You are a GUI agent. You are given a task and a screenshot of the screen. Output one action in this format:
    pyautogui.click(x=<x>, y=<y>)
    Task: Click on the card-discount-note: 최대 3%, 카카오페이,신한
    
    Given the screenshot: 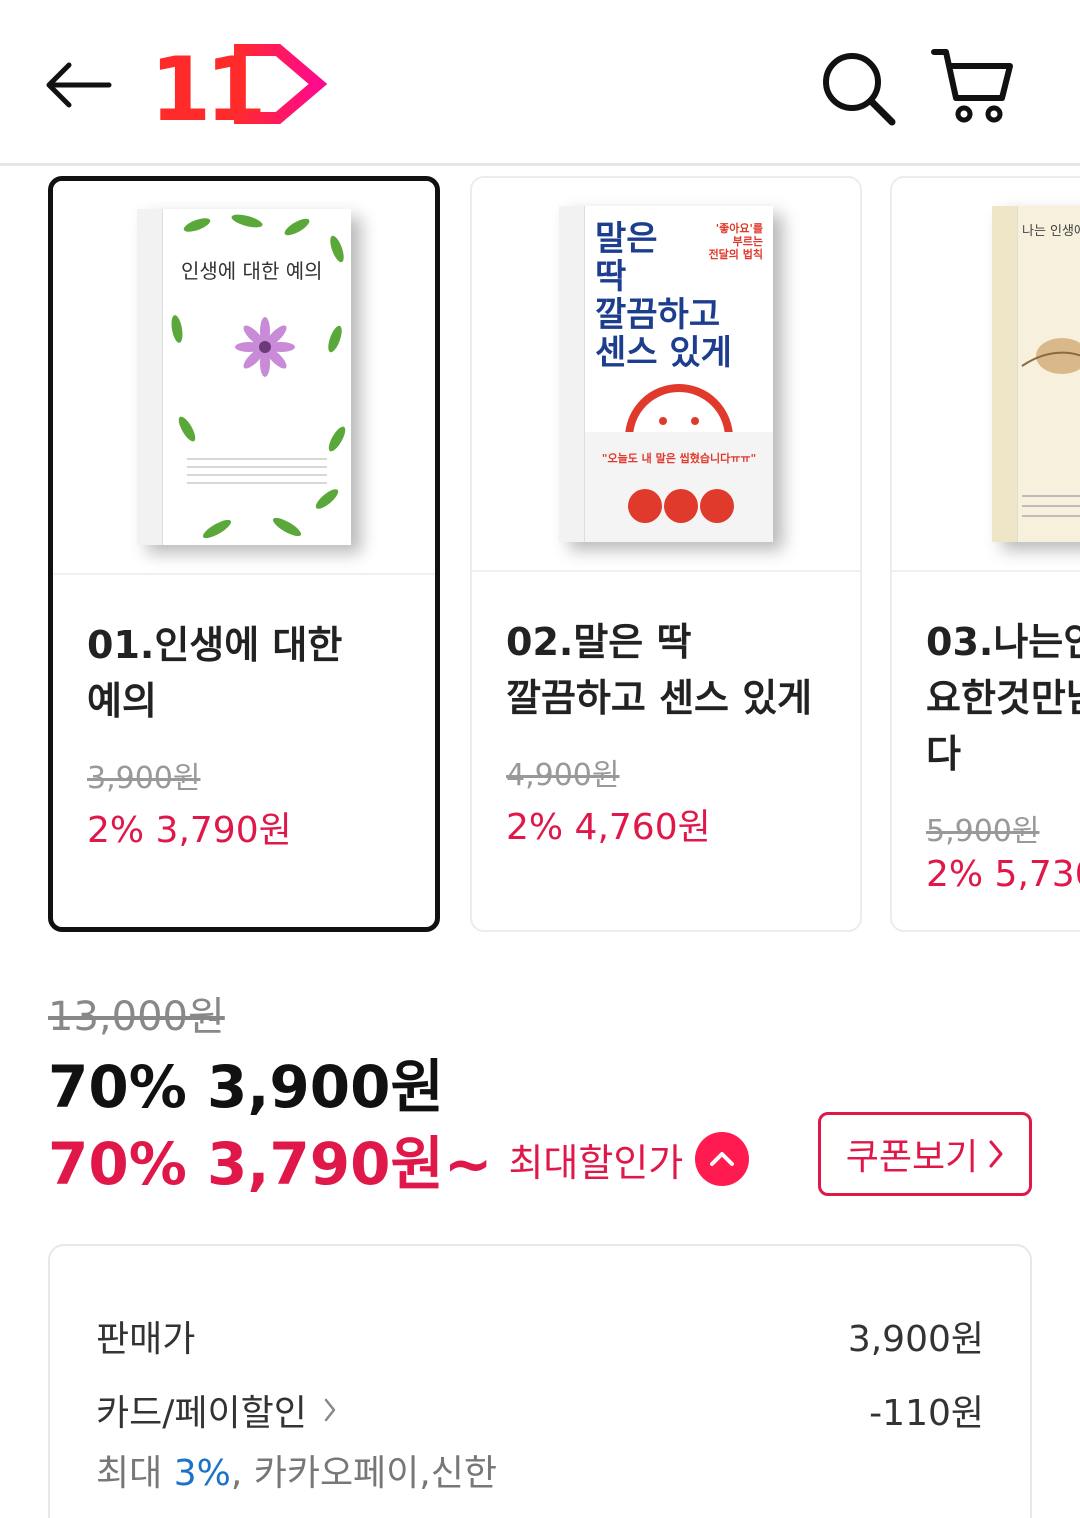 What is the action you would take?
    pyautogui.click(x=296, y=1470)
    